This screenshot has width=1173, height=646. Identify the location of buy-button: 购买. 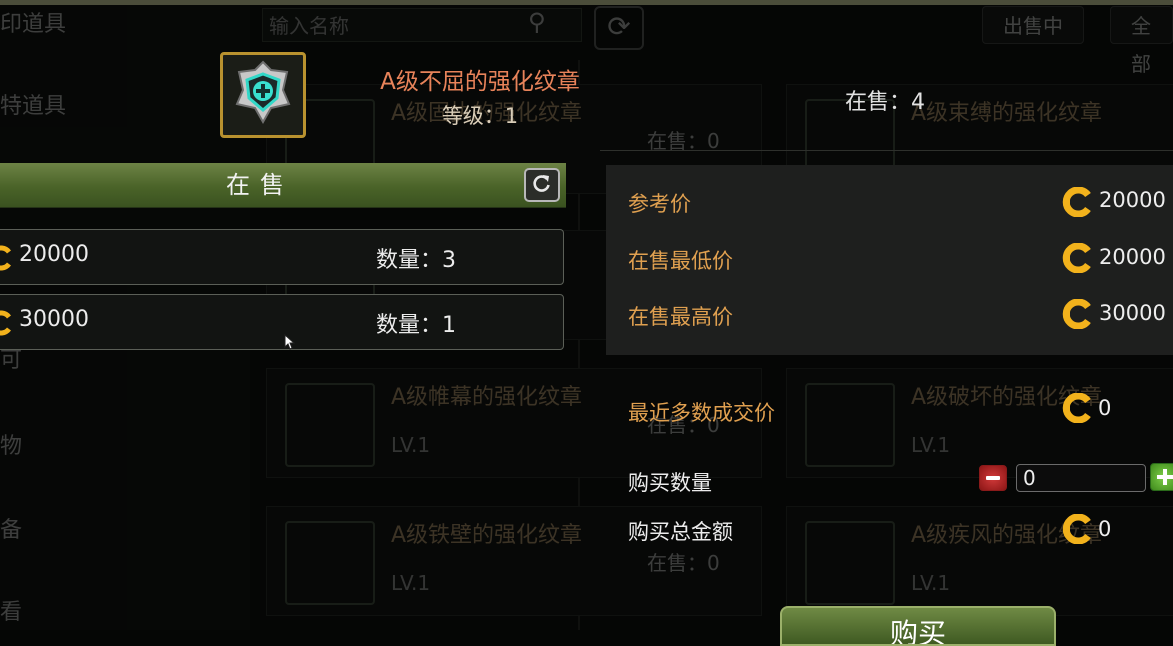
(918, 626).